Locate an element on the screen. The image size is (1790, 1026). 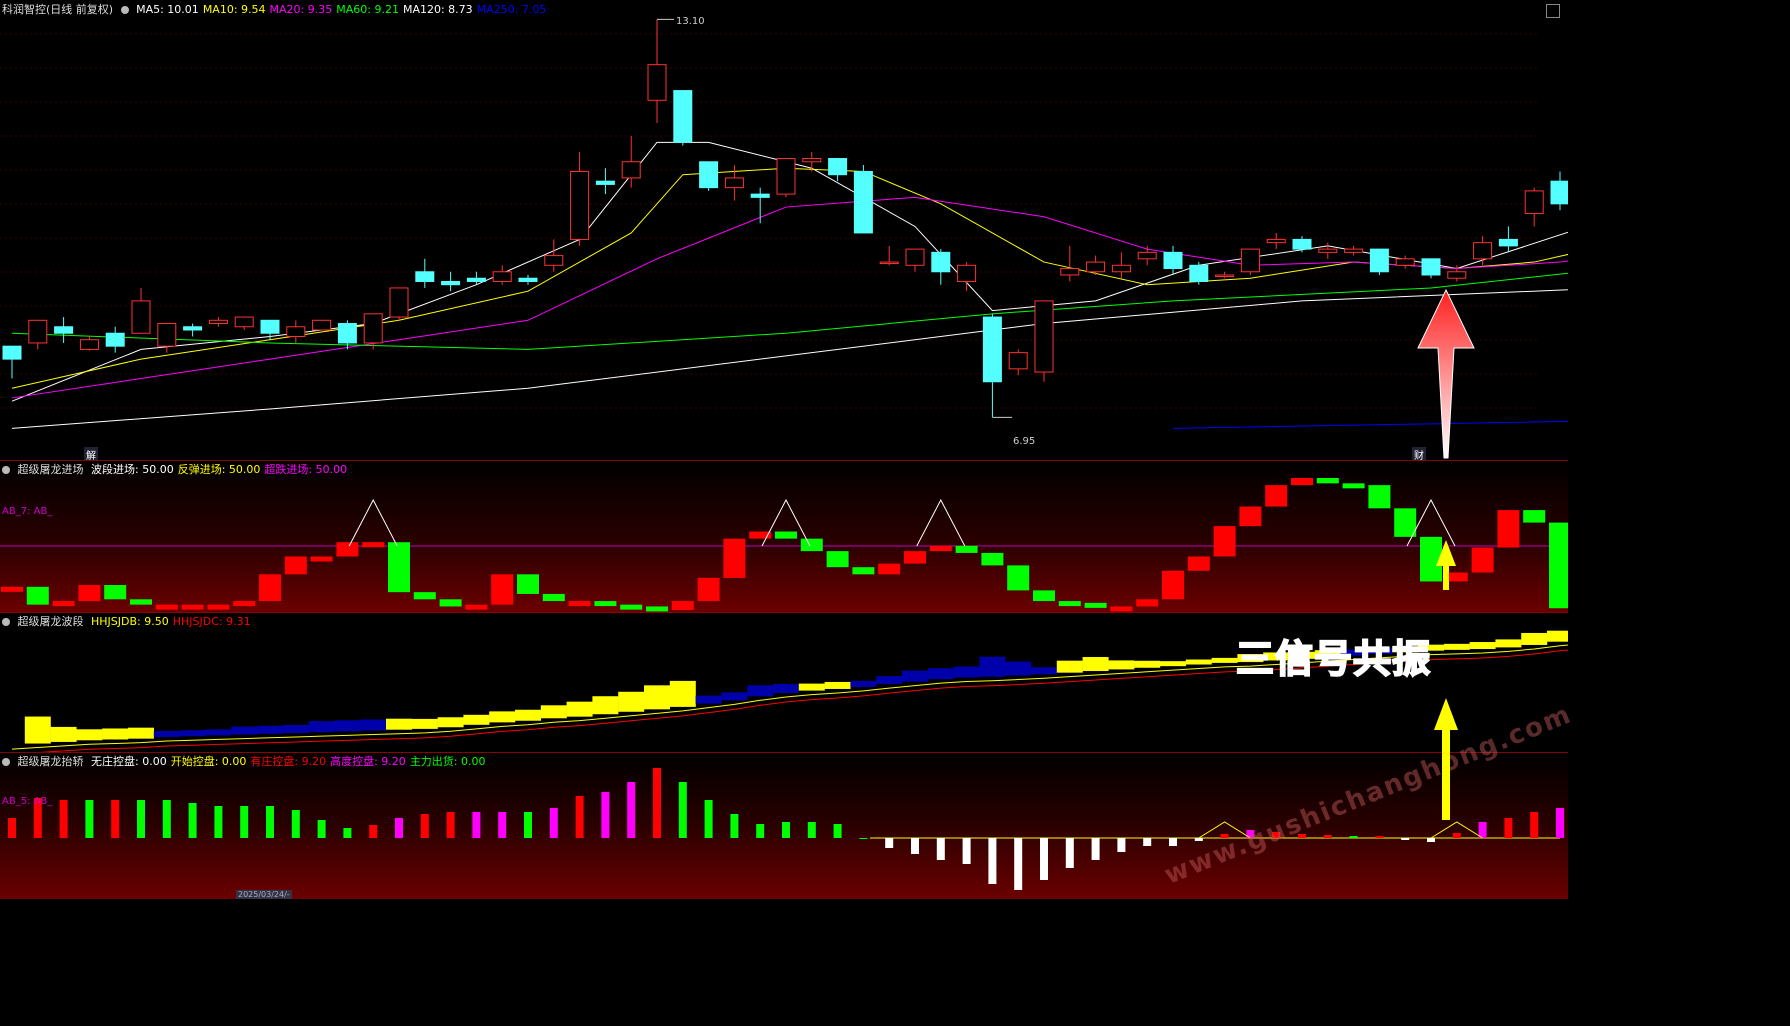
control-side-label: AB_5: AB_ is located at coordinates (27, 801).